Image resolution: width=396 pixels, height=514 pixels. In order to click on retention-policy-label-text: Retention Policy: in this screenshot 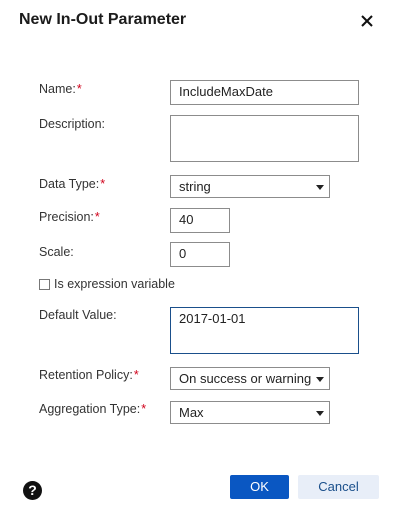, I will do `click(86, 375)`.